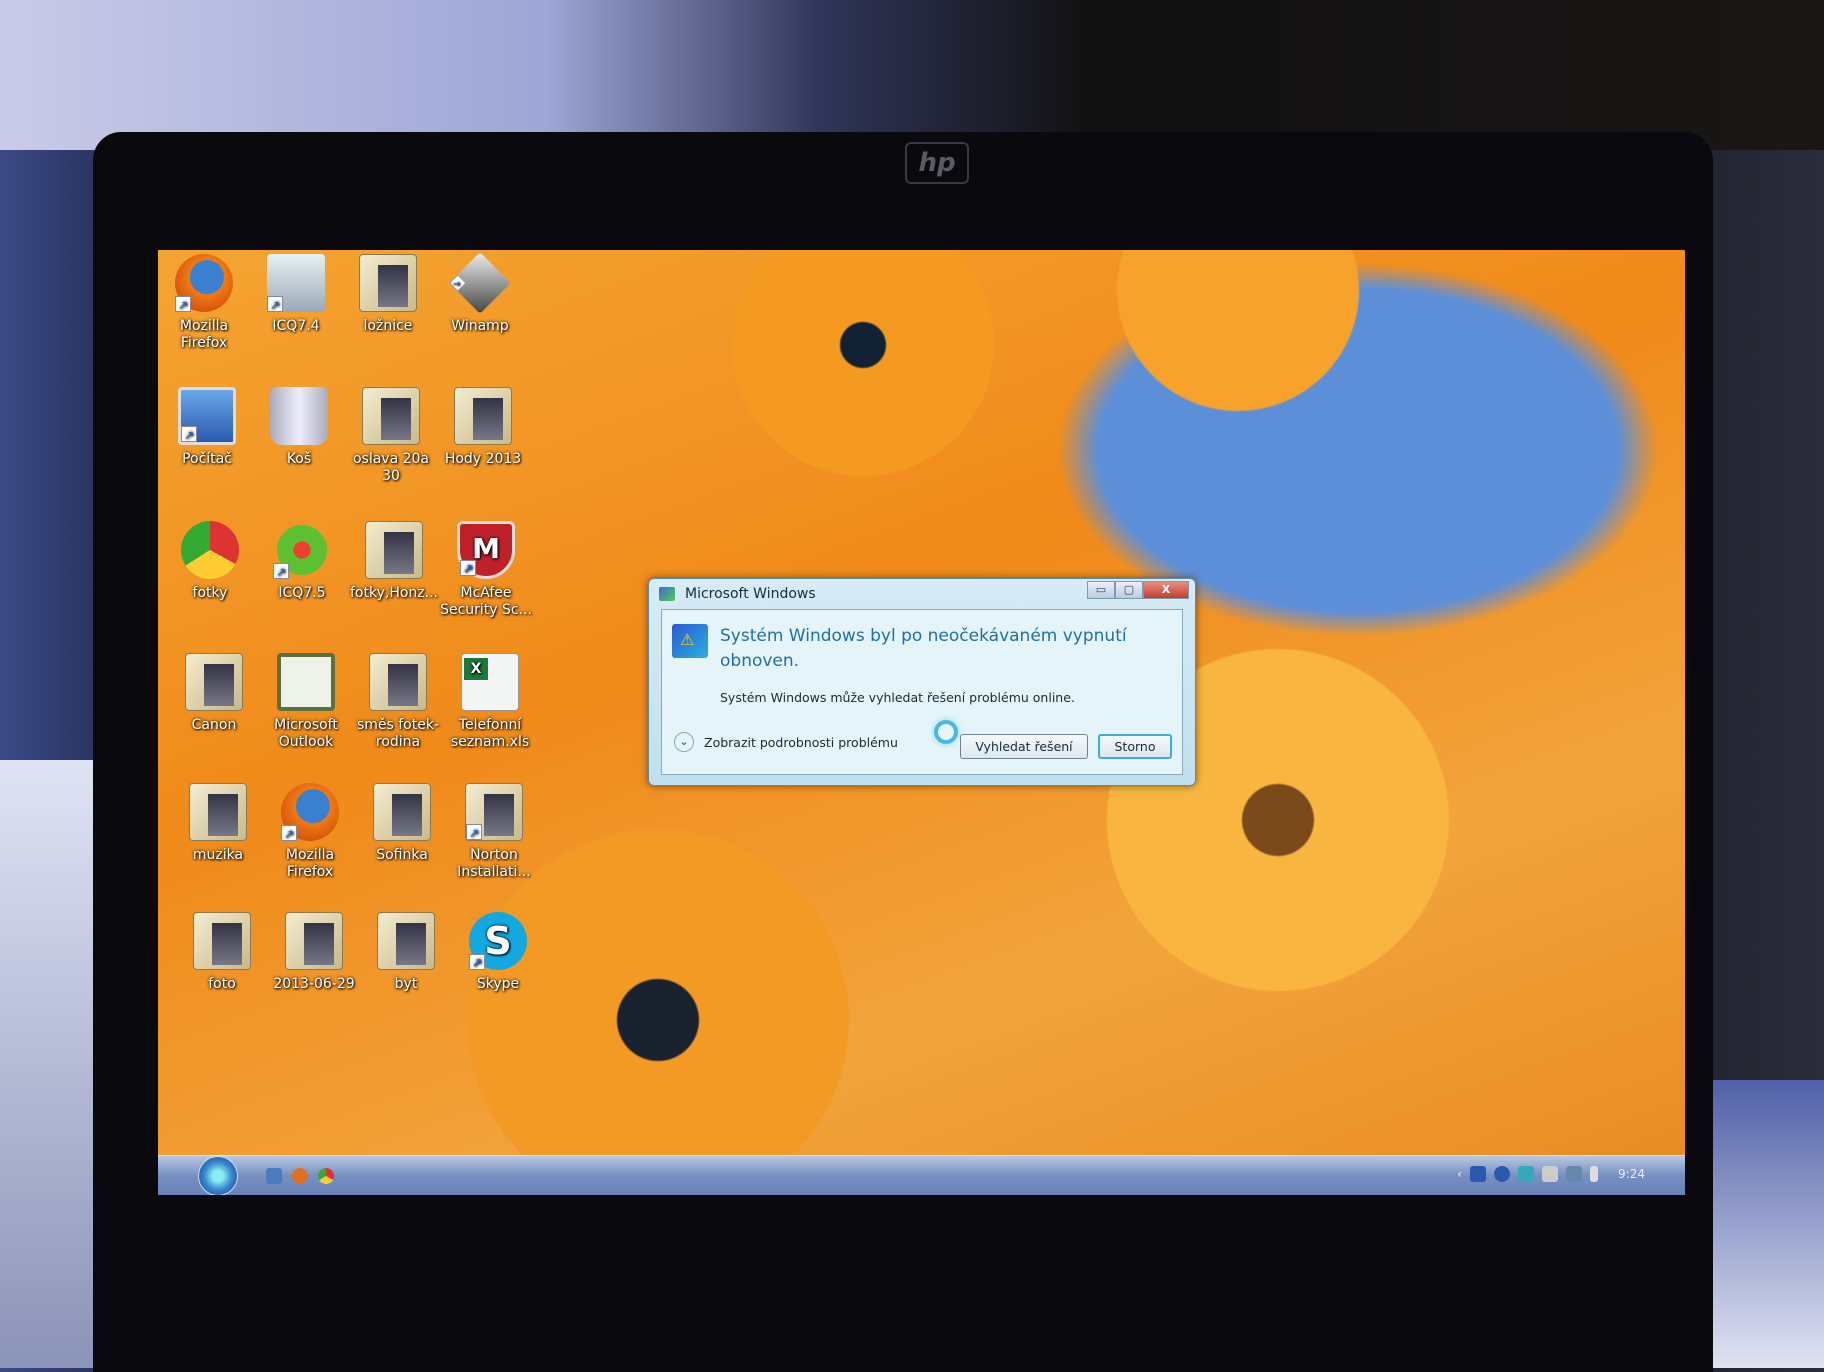 This screenshot has height=1372, width=1824. I want to click on icq-icon: ↗, so click(302, 550).